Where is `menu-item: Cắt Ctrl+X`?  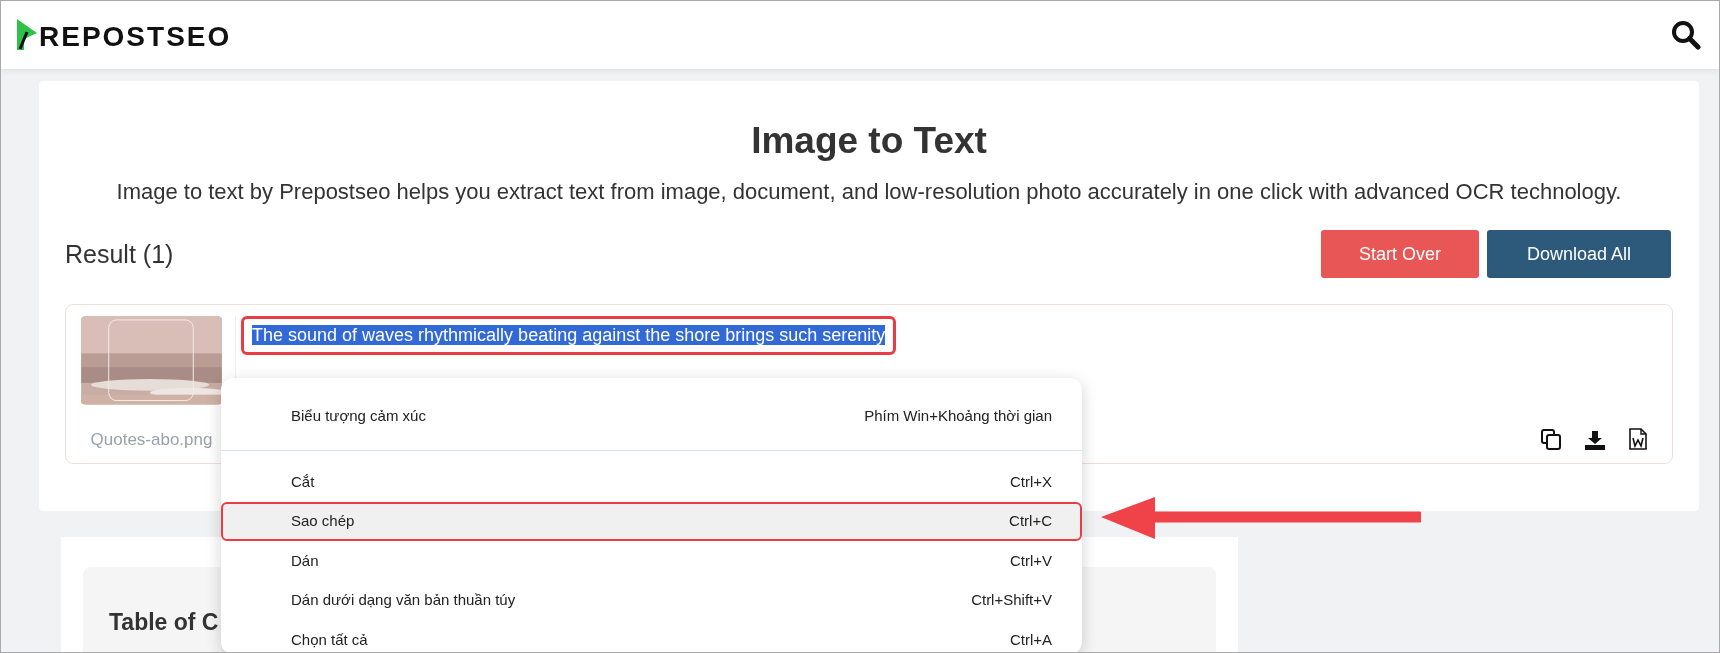 menu-item: Cắt Ctrl+X is located at coordinates (651, 482).